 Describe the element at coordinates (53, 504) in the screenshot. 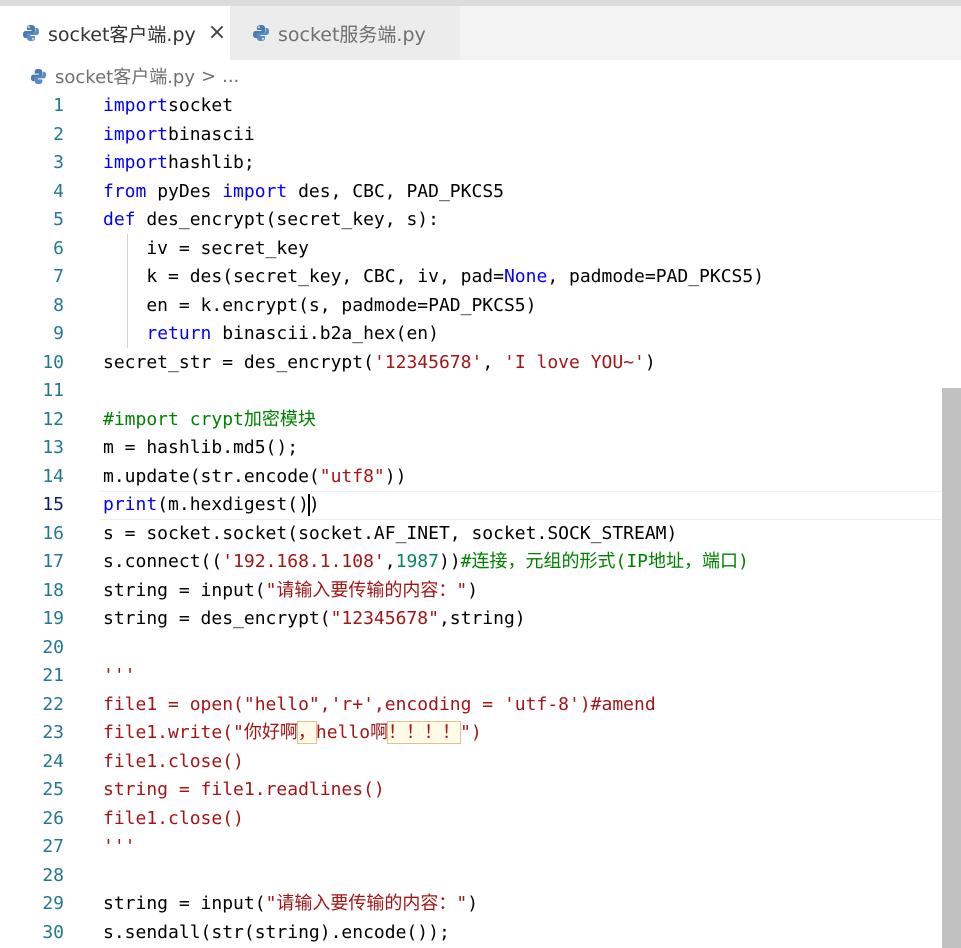

I see `line-number: 15` at that location.